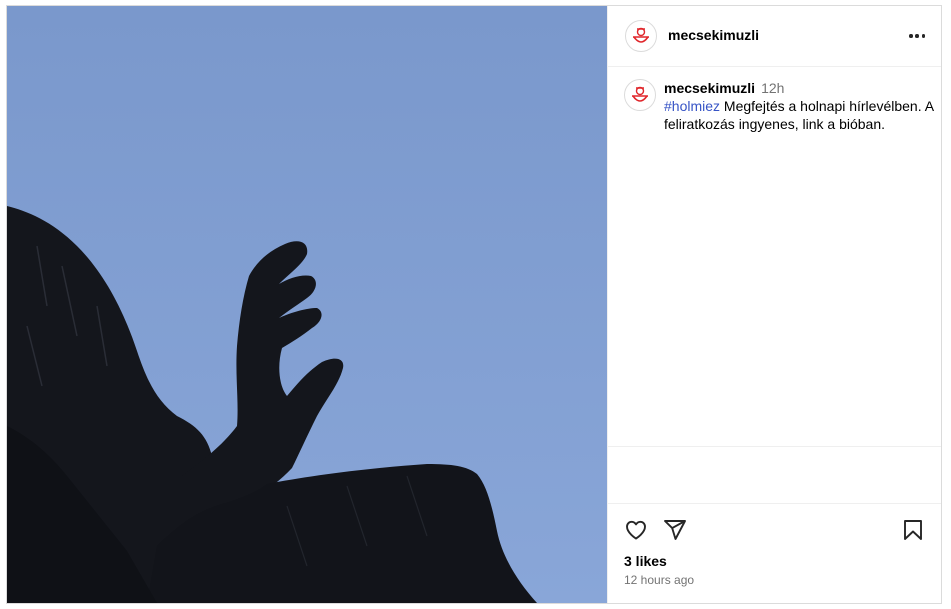 The image size is (951, 609). What do you see at coordinates (709, 88) in the screenshot?
I see `caption-username: mecsekimuzli` at bounding box center [709, 88].